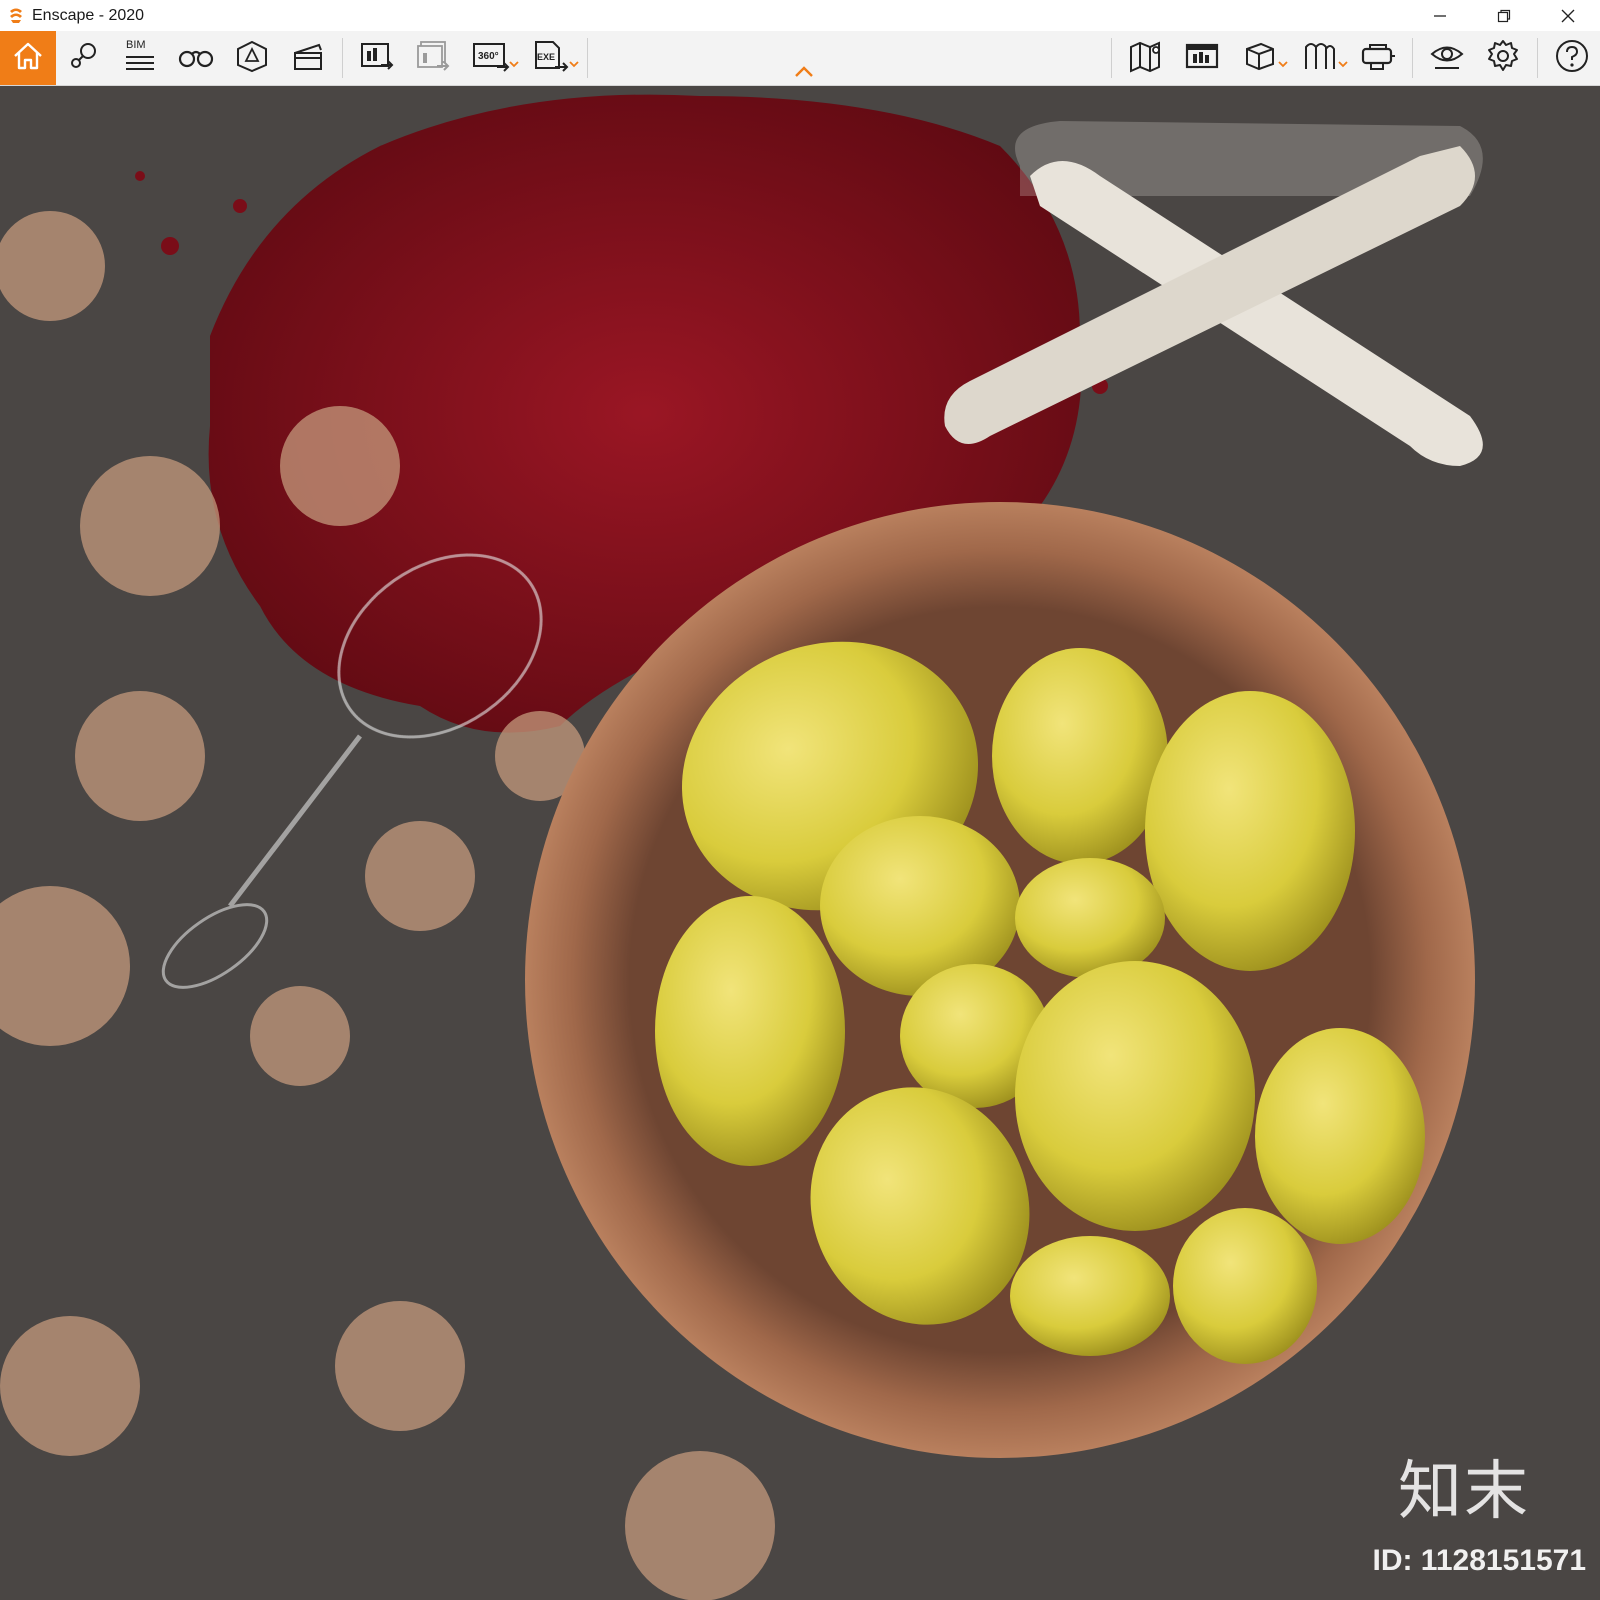 This screenshot has height=1600, width=1600. I want to click on asset-library-icon, so click(1202, 58).